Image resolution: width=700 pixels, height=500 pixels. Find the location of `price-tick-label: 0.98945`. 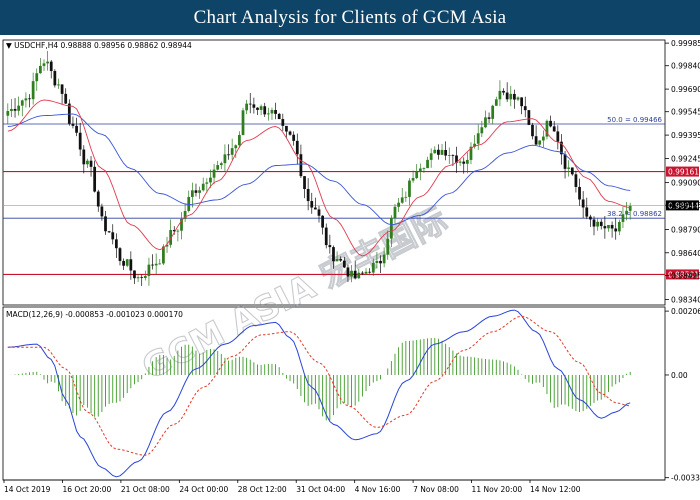

price-tick-label: 0.98945 is located at coordinates (685, 205).